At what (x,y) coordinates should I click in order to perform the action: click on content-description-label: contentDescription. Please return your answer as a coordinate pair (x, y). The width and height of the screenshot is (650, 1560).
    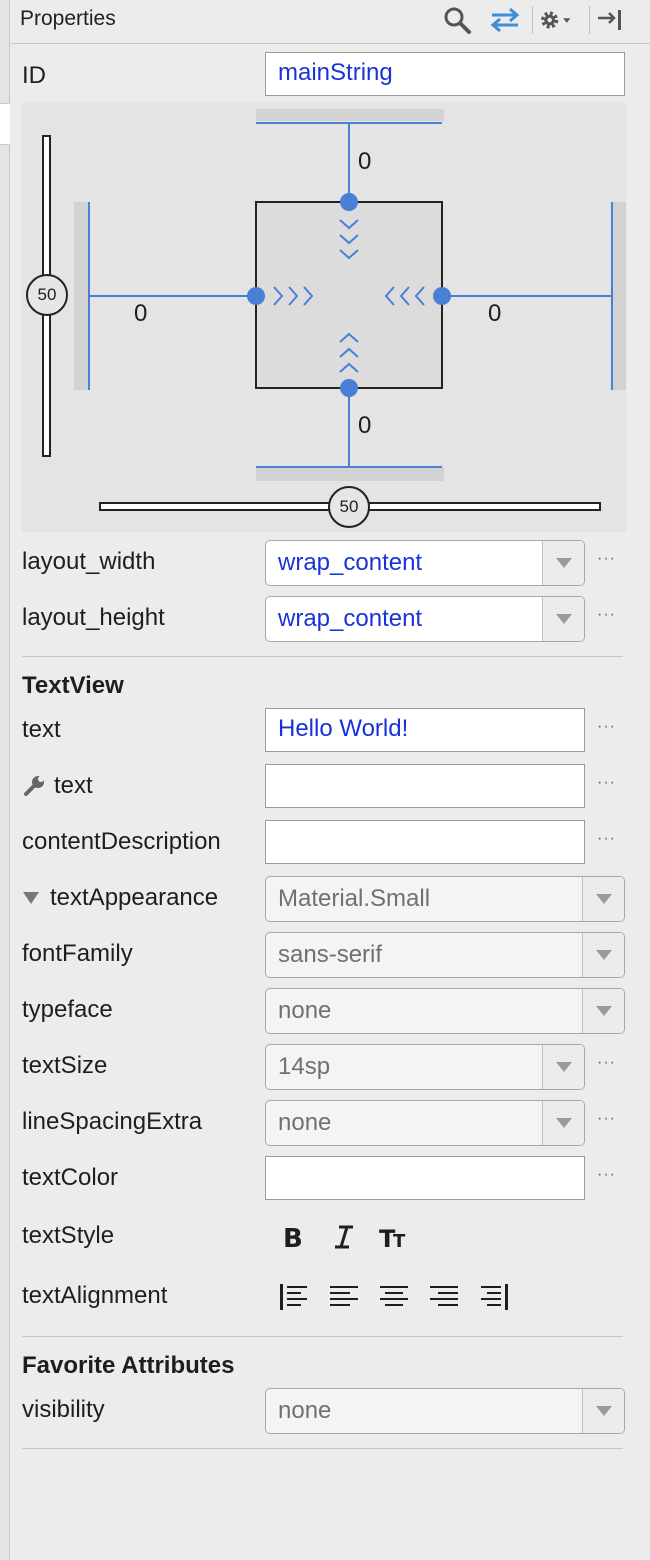
    Looking at the image, I should click on (121, 841).